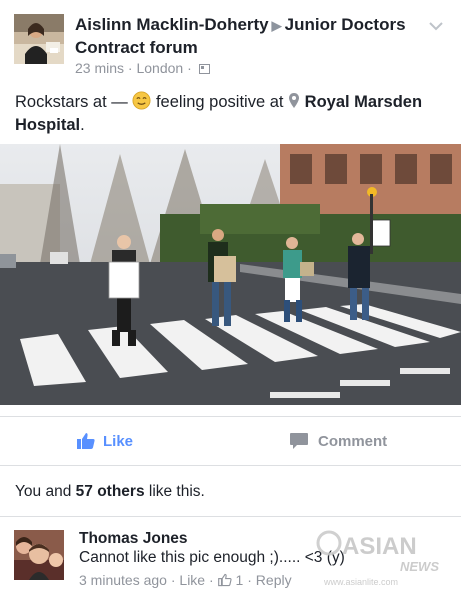 This screenshot has height=600, width=461. What do you see at coordinates (192, 580) in the screenshot?
I see `comment-like-link: Like` at bounding box center [192, 580].